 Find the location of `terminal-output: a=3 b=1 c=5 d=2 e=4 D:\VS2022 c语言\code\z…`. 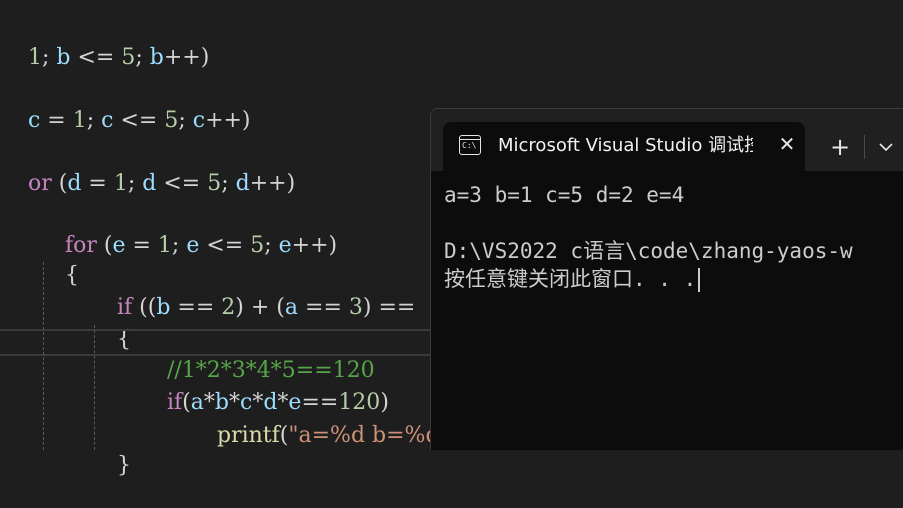

terminal-output: a=3 b=1 c=5 d=2 e=4 D:\VS2022 c语言\code\z… is located at coordinates (673, 237).